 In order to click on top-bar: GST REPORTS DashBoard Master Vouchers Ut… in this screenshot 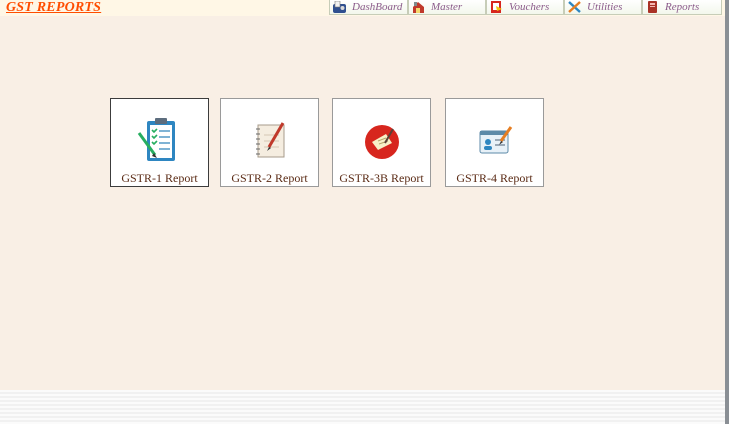, I will do `click(362, 8)`.